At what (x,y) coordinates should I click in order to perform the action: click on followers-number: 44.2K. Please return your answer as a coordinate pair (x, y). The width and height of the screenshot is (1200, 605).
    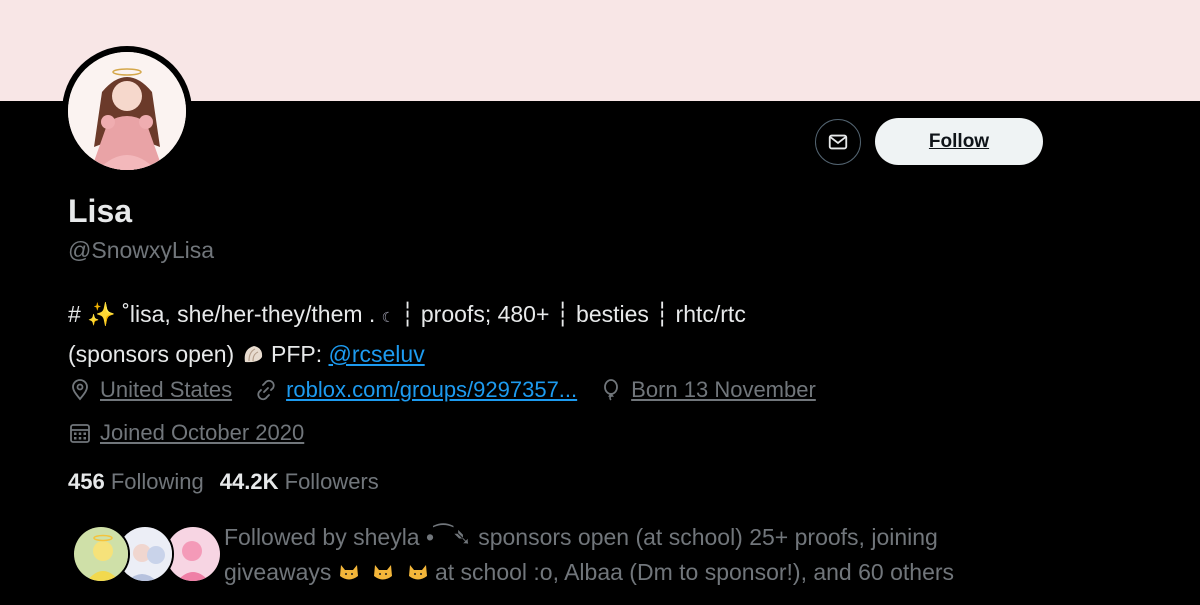
    Looking at the image, I should click on (249, 481).